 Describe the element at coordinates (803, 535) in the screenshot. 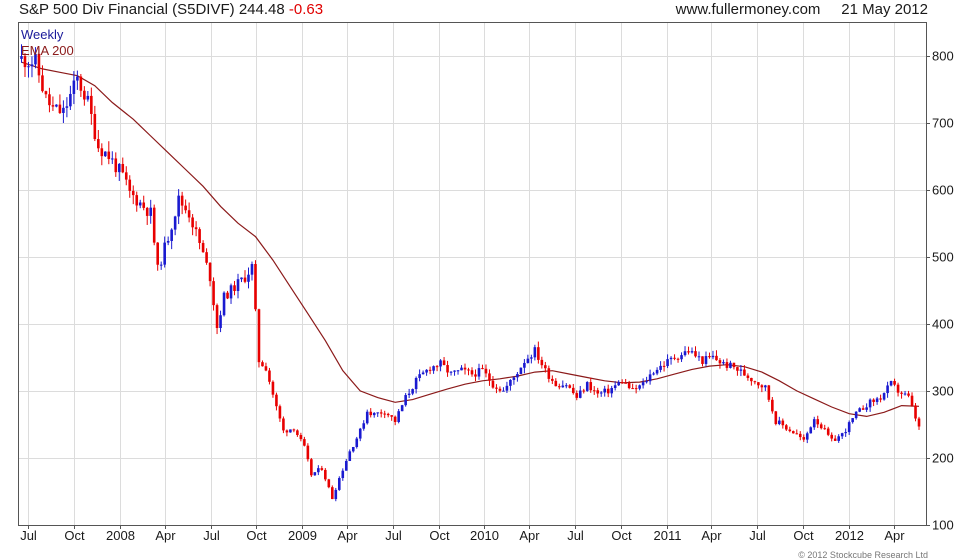

I see `x-tick-label: Oct` at that location.